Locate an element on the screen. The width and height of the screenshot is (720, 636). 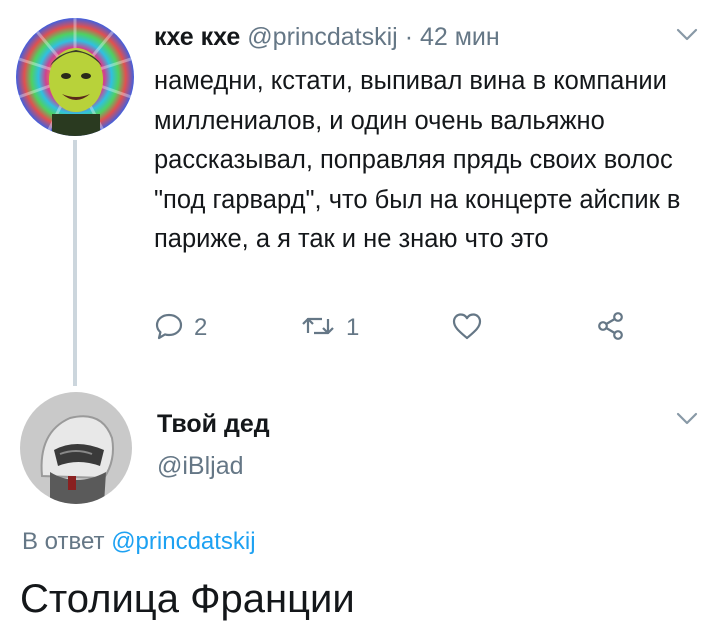
retweet-button: 1 is located at coordinates (329, 328).